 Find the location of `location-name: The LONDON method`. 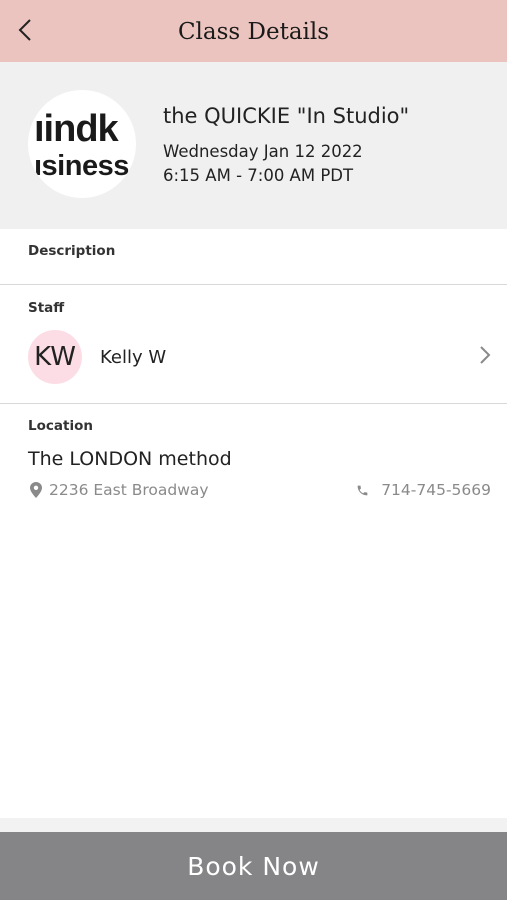

location-name: The LONDON method is located at coordinates (130, 459).